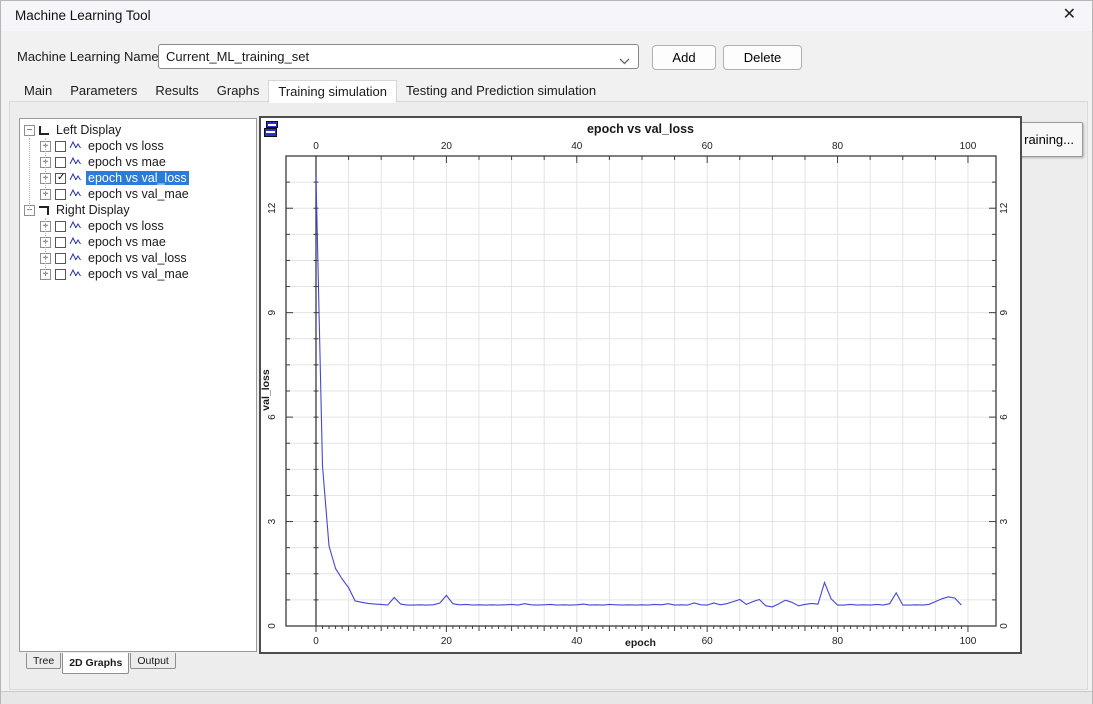 The width and height of the screenshot is (1093, 704). Describe the element at coordinates (138, 130) in the screenshot. I see `tree-group-left-display: − Left Display` at that location.